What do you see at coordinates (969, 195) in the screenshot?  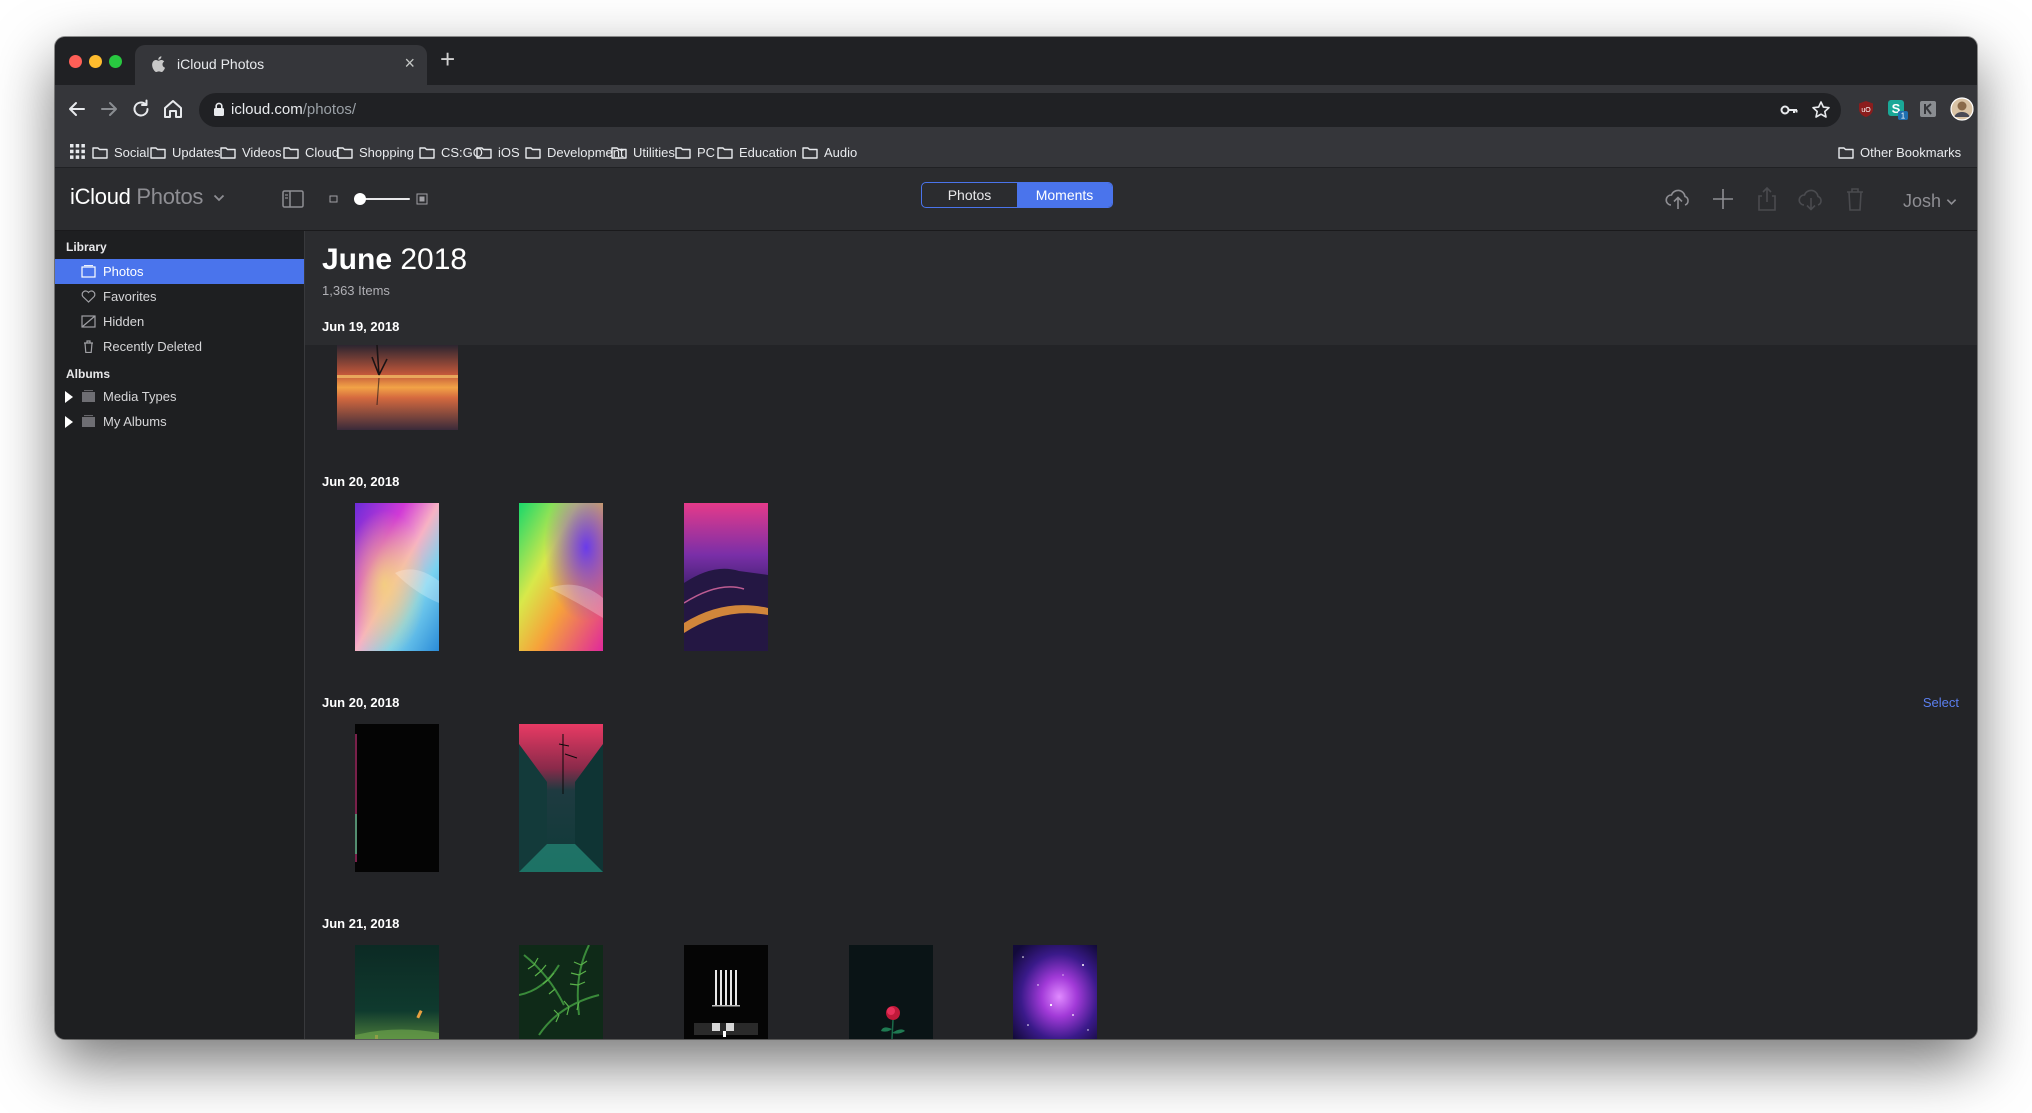 I see `segment-photos: Photos` at bounding box center [969, 195].